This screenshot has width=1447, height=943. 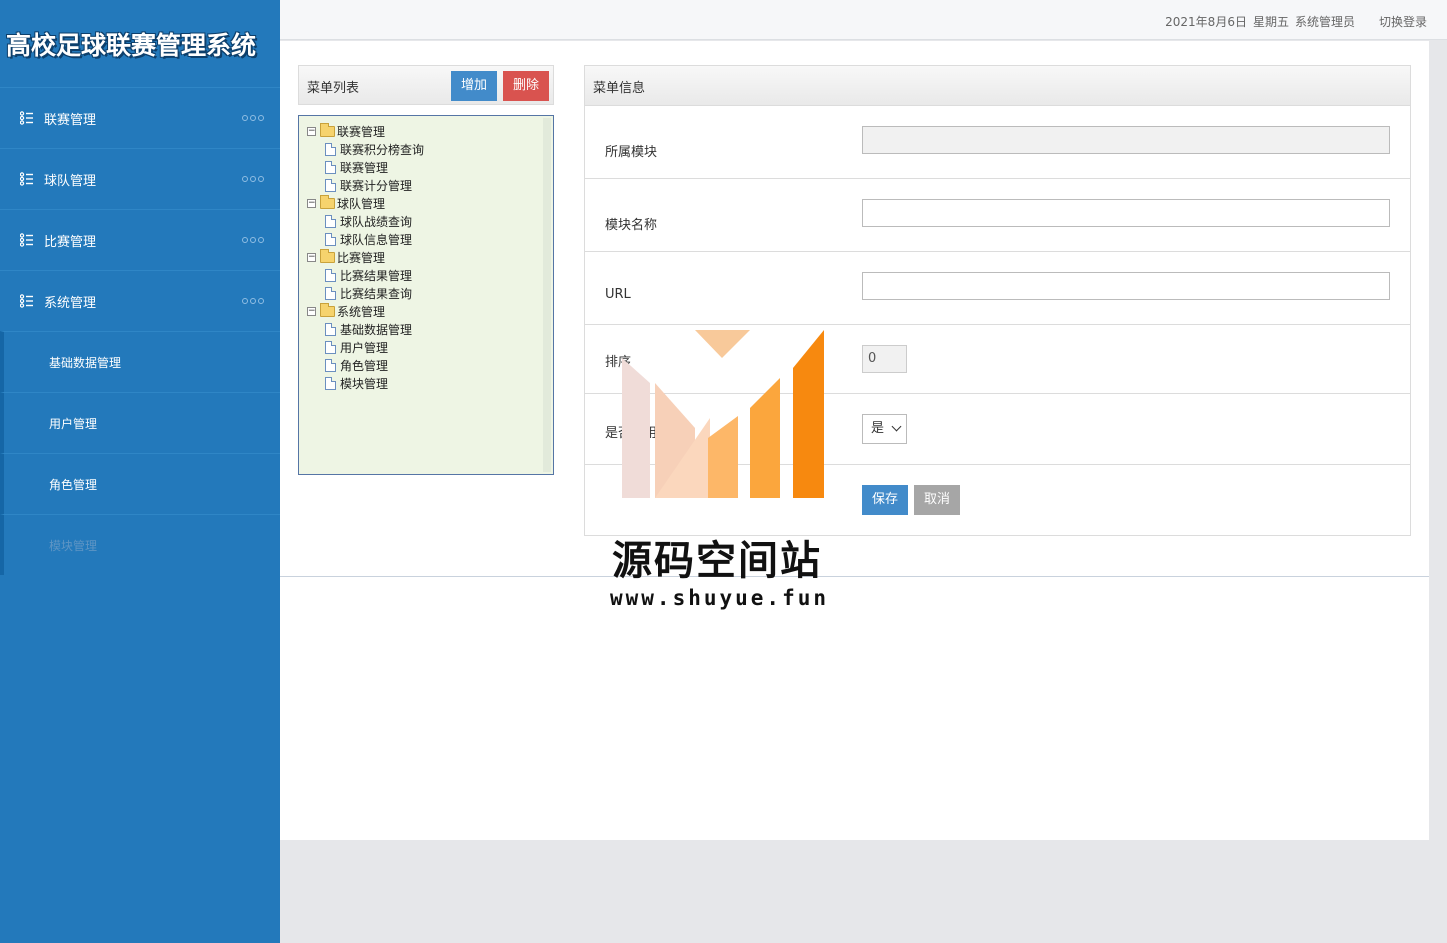 I want to click on tree-leaf-label: 比赛结果管理, so click(x=376, y=275).